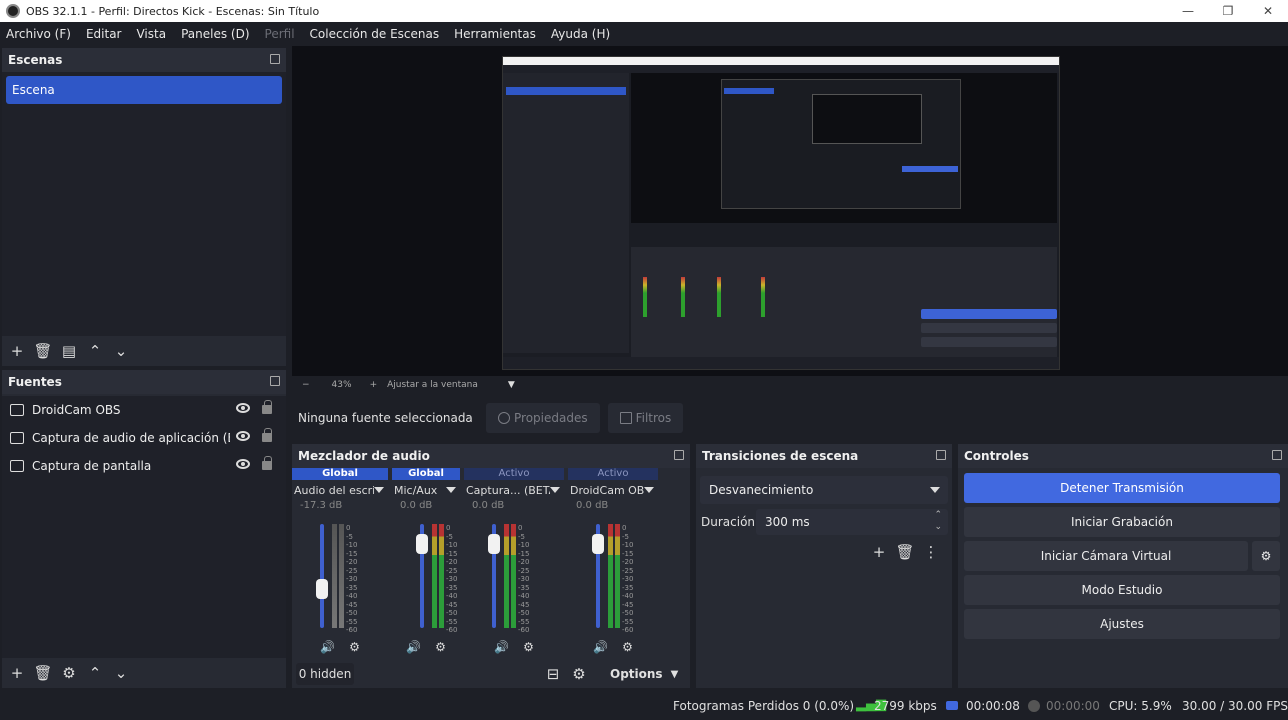 The height and width of the screenshot is (720, 1288). What do you see at coordinates (495, 34) in the screenshot?
I see `menu-herramientas: Herramientas` at bounding box center [495, 34].